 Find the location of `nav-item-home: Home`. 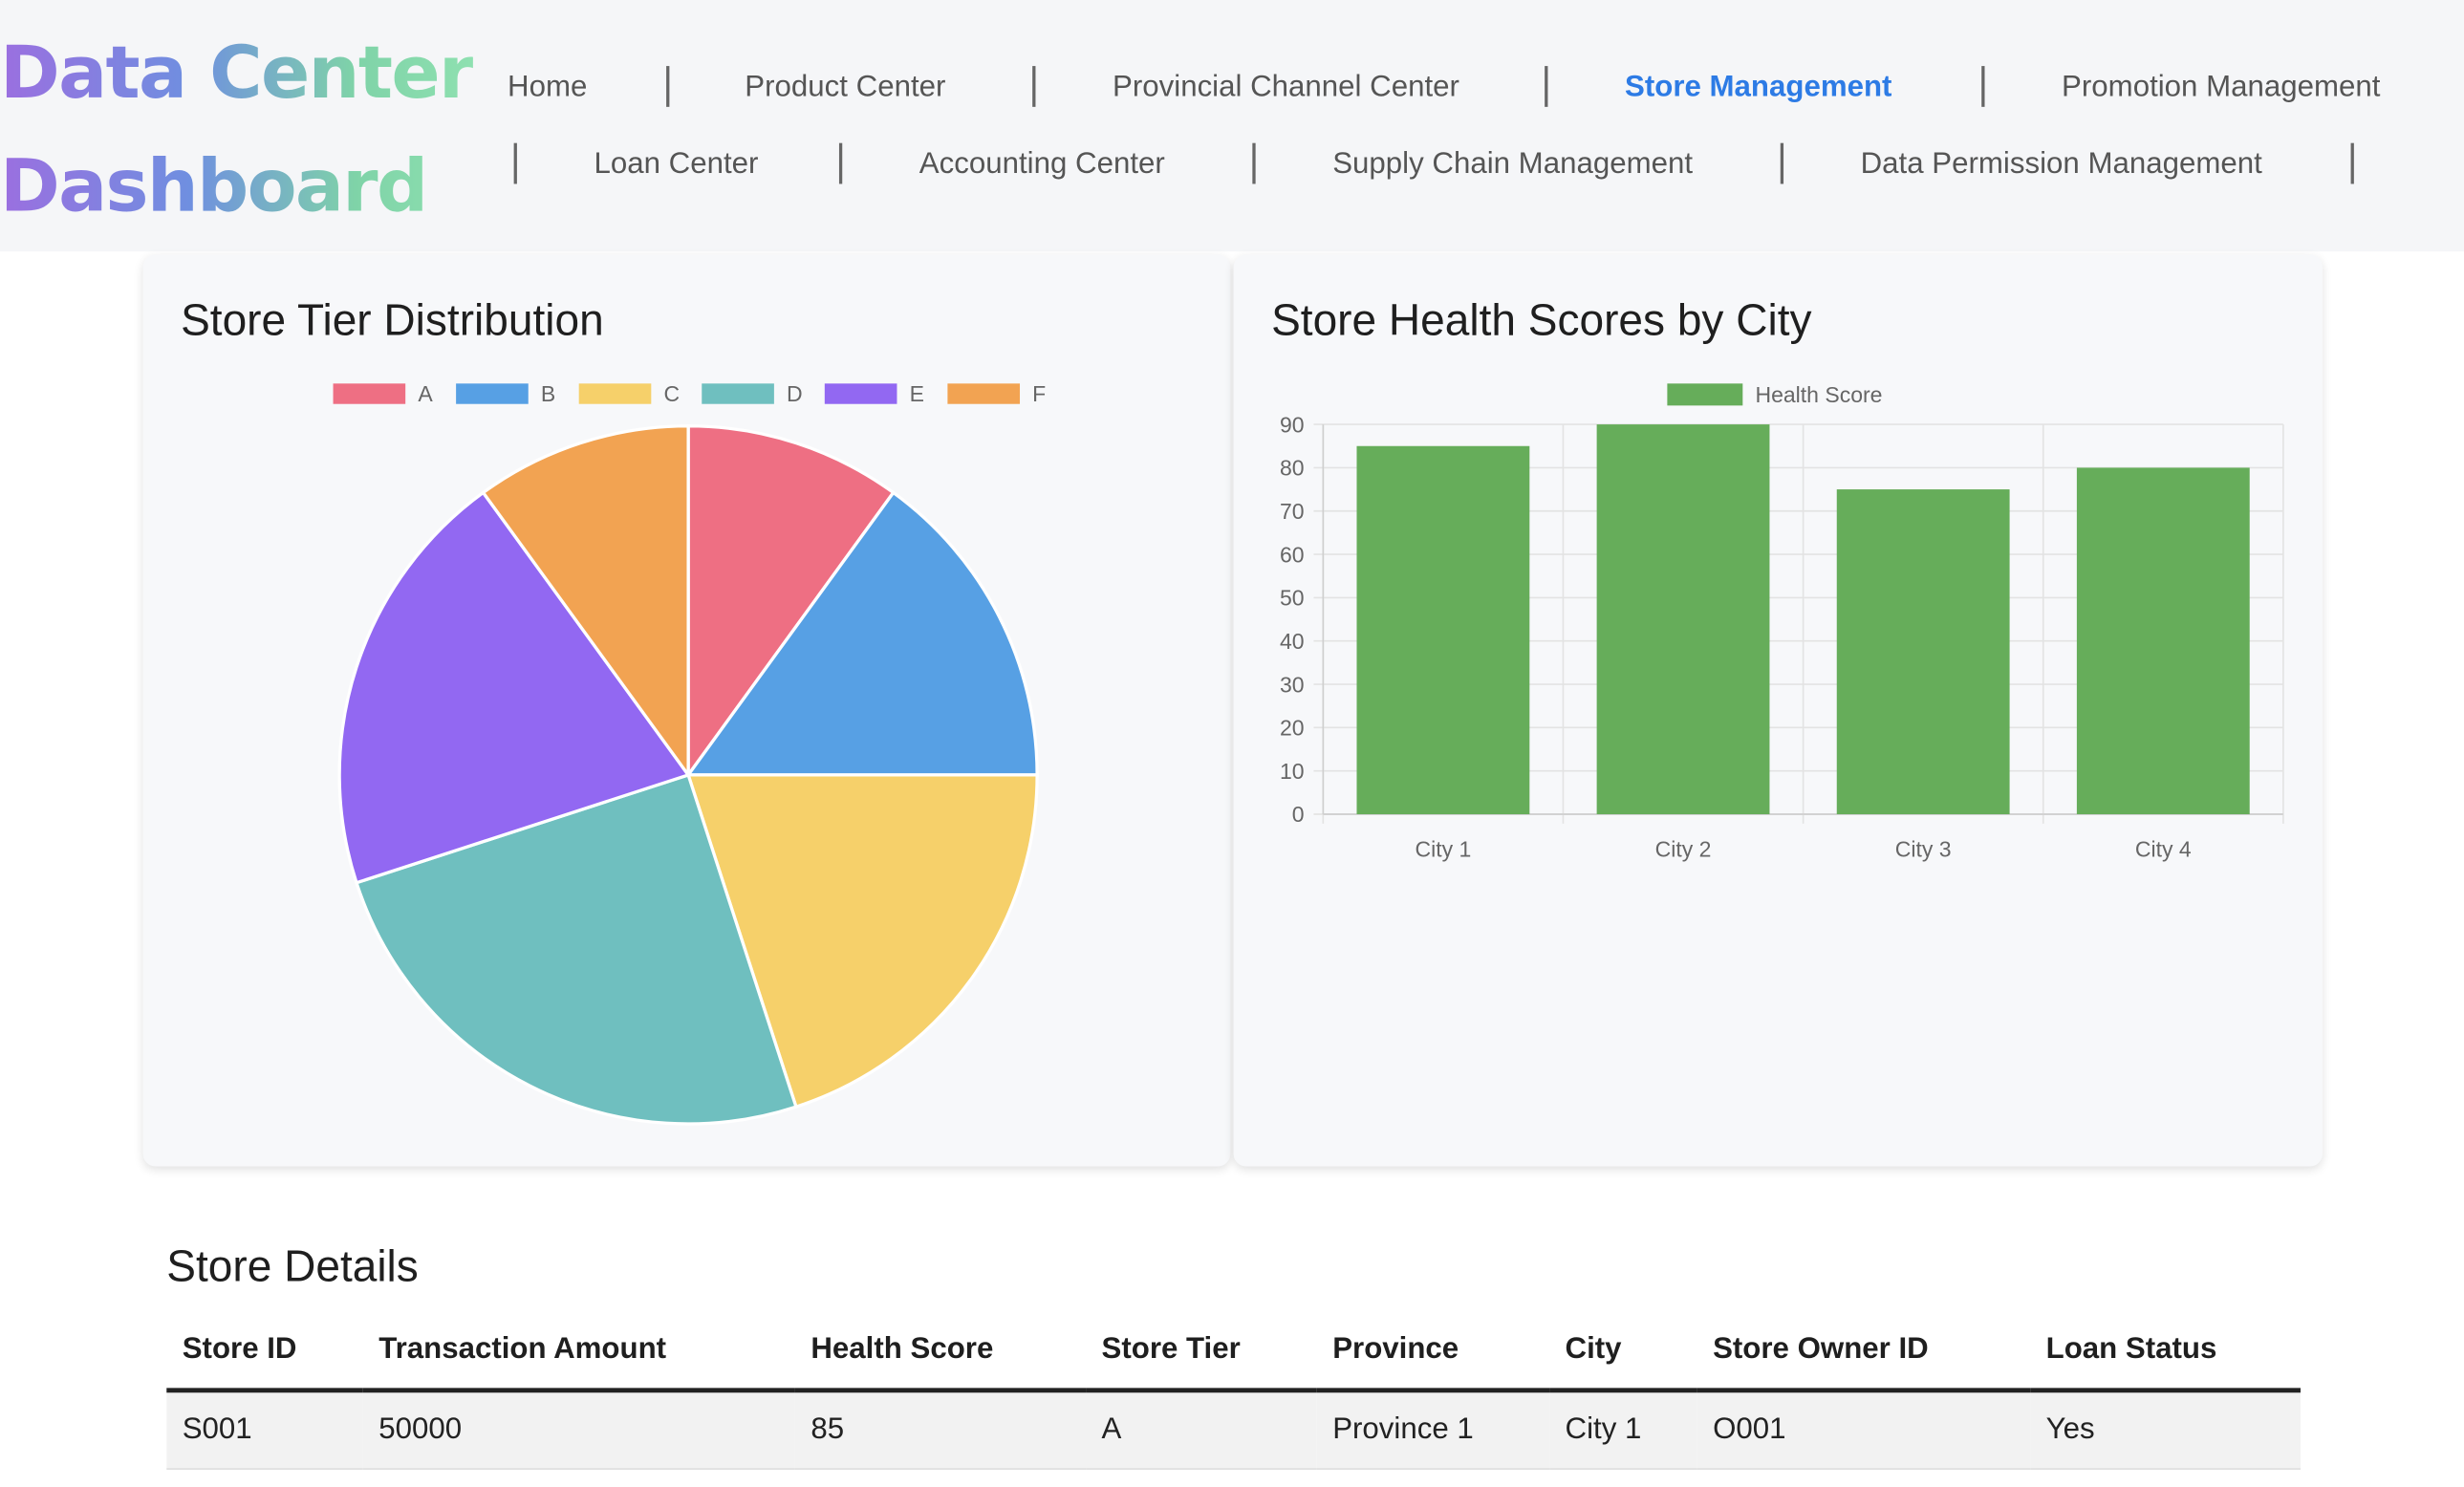

nav-item-home: Home is located at coordinates (547, 88).